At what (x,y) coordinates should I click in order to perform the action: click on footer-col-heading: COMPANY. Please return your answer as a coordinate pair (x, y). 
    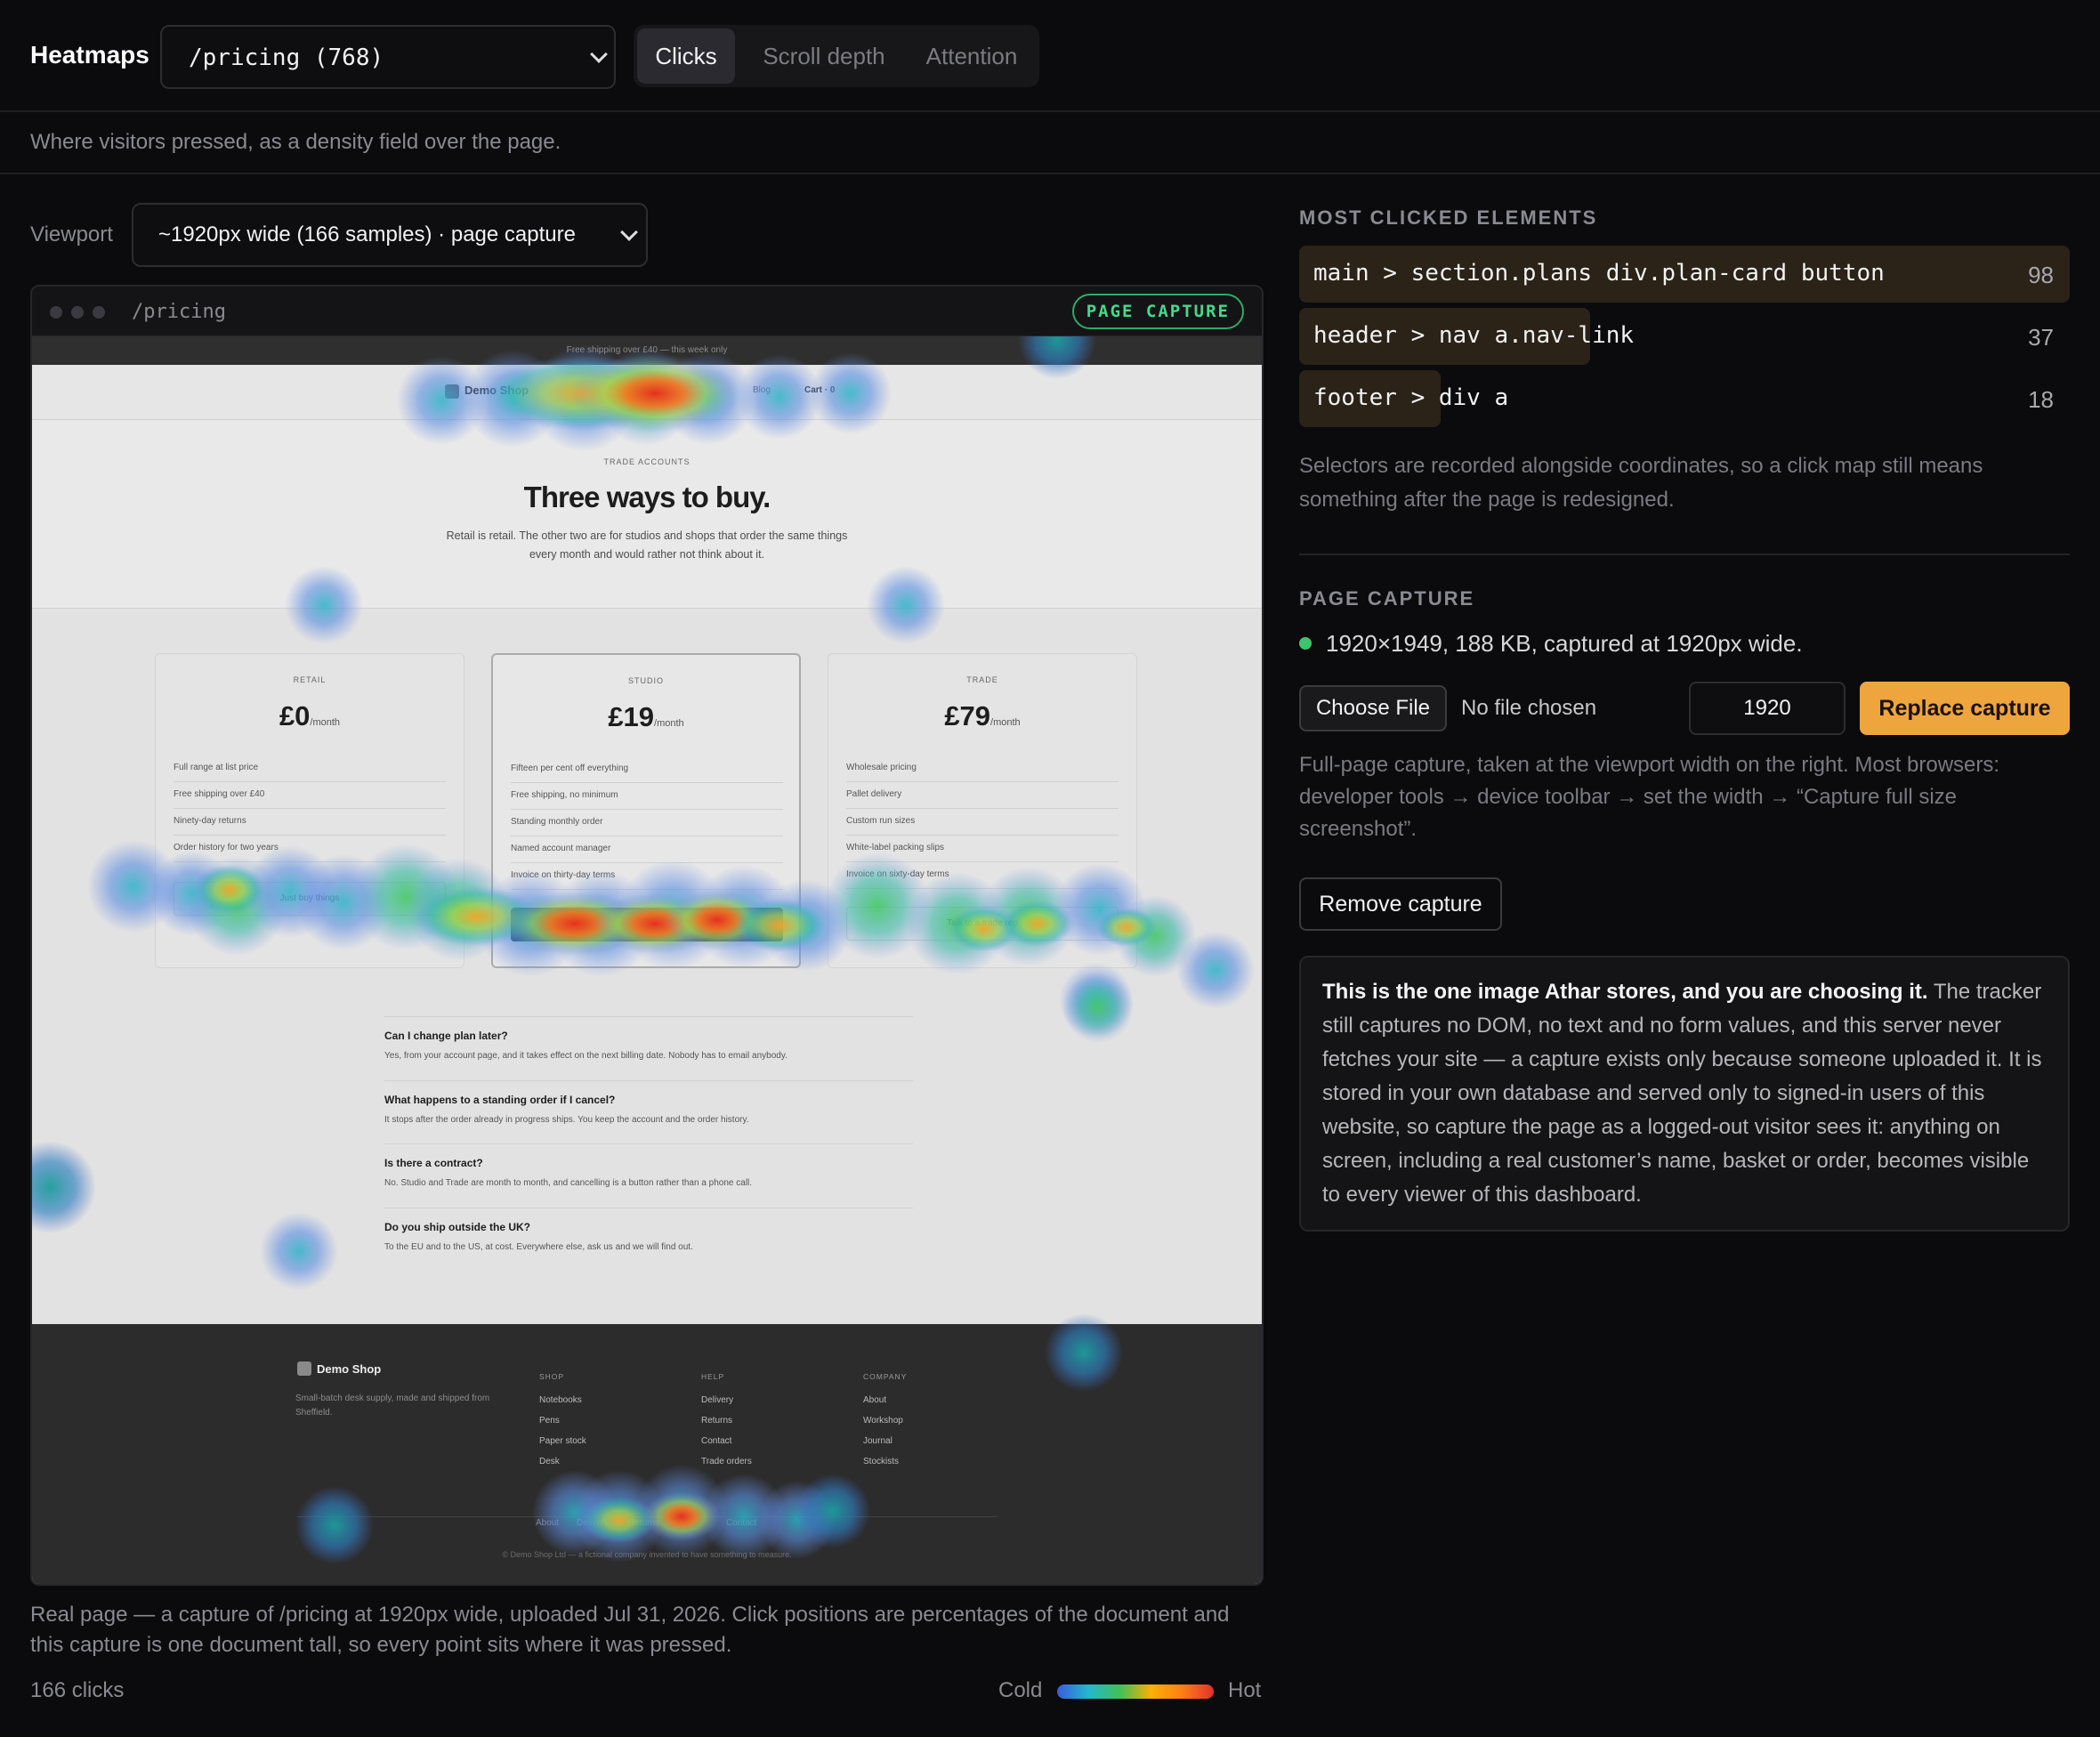
    Looking at the image, I should click on (885, 1376).